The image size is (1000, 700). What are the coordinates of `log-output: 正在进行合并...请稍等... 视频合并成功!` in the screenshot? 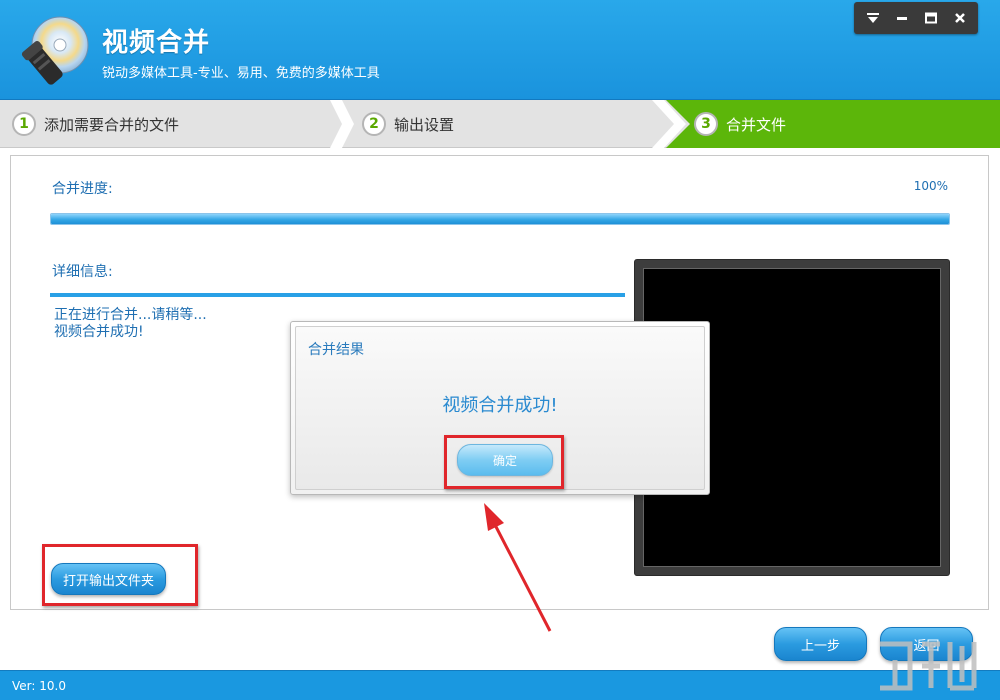 It's located at (130, 324).